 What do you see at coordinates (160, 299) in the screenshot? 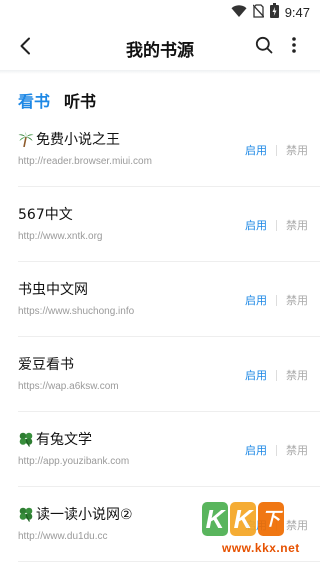
I see `list-item: 书虫中文网 https://www.shuchong.info 启用 禁用` at bounding box center [160, 299].